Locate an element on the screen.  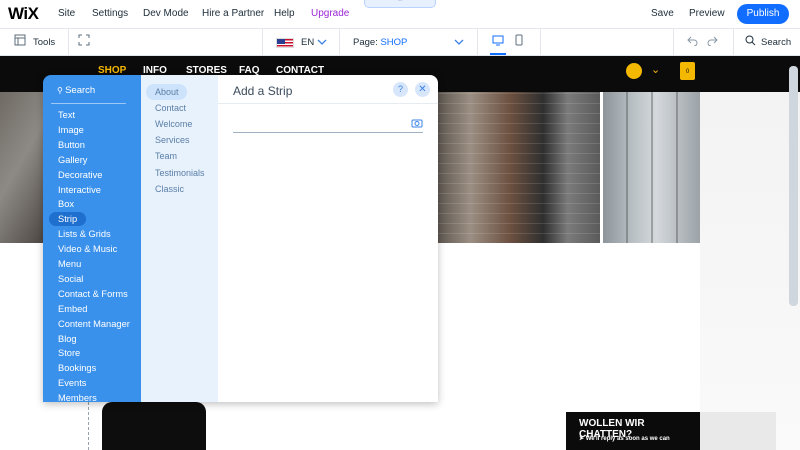
category-item: Social is located at coordinates (70, 279).